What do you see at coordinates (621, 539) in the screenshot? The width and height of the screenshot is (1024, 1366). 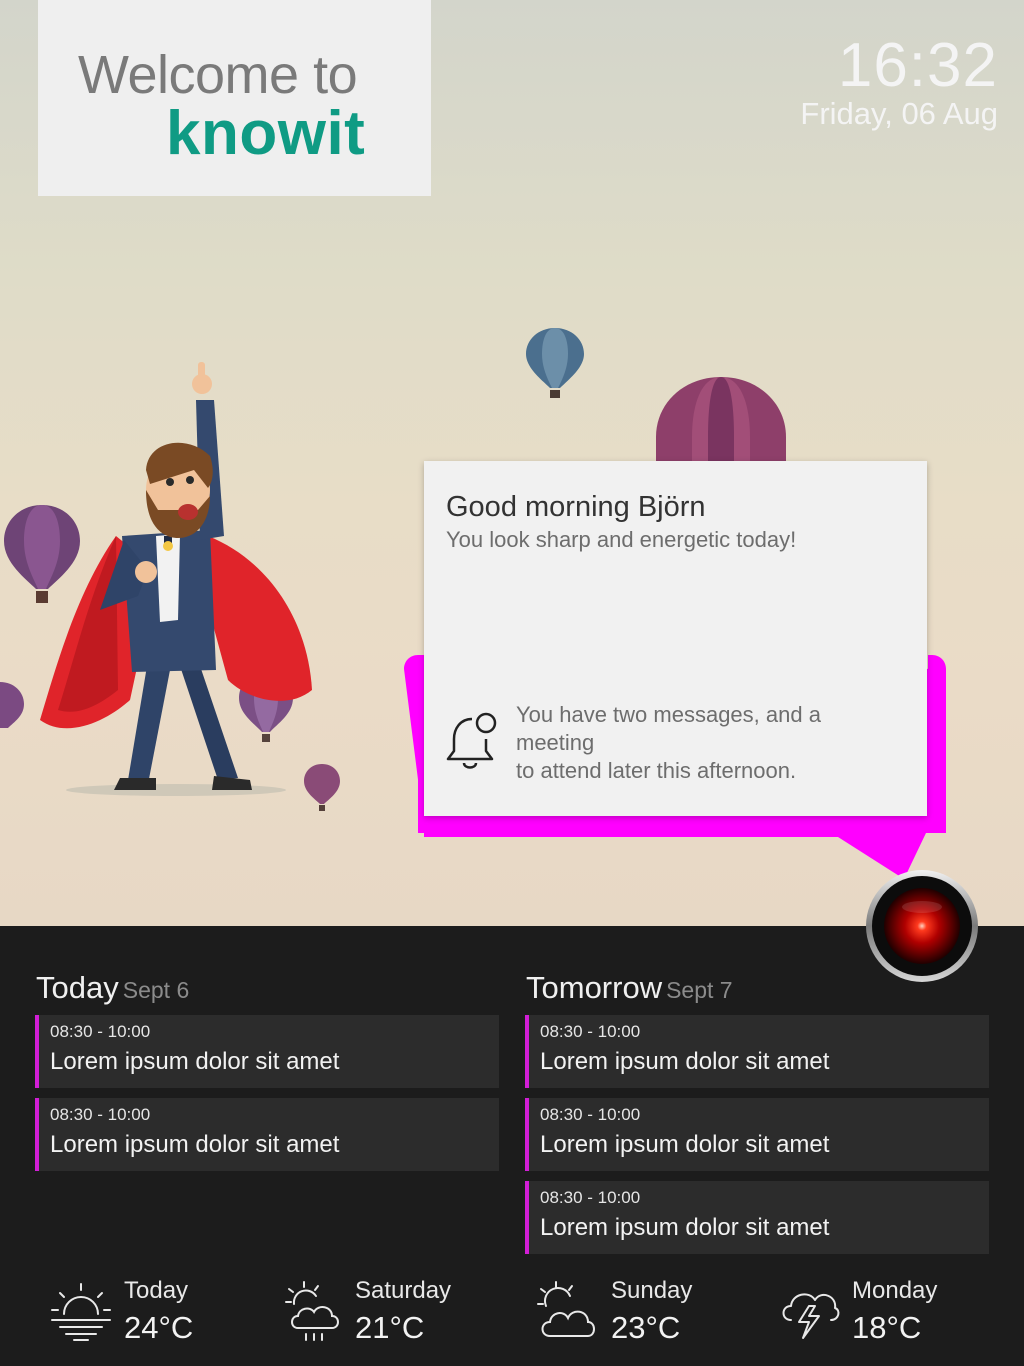 I see `greeting-subtitle: You look sharp and energetic today!` at bounding box center [621, 539].